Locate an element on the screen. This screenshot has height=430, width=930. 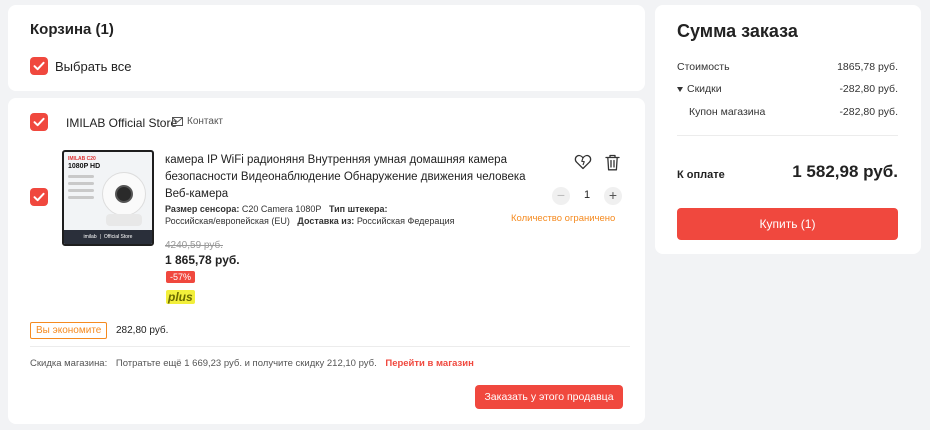
attr-label: Доставка из: is located at coordinates (326, 221).